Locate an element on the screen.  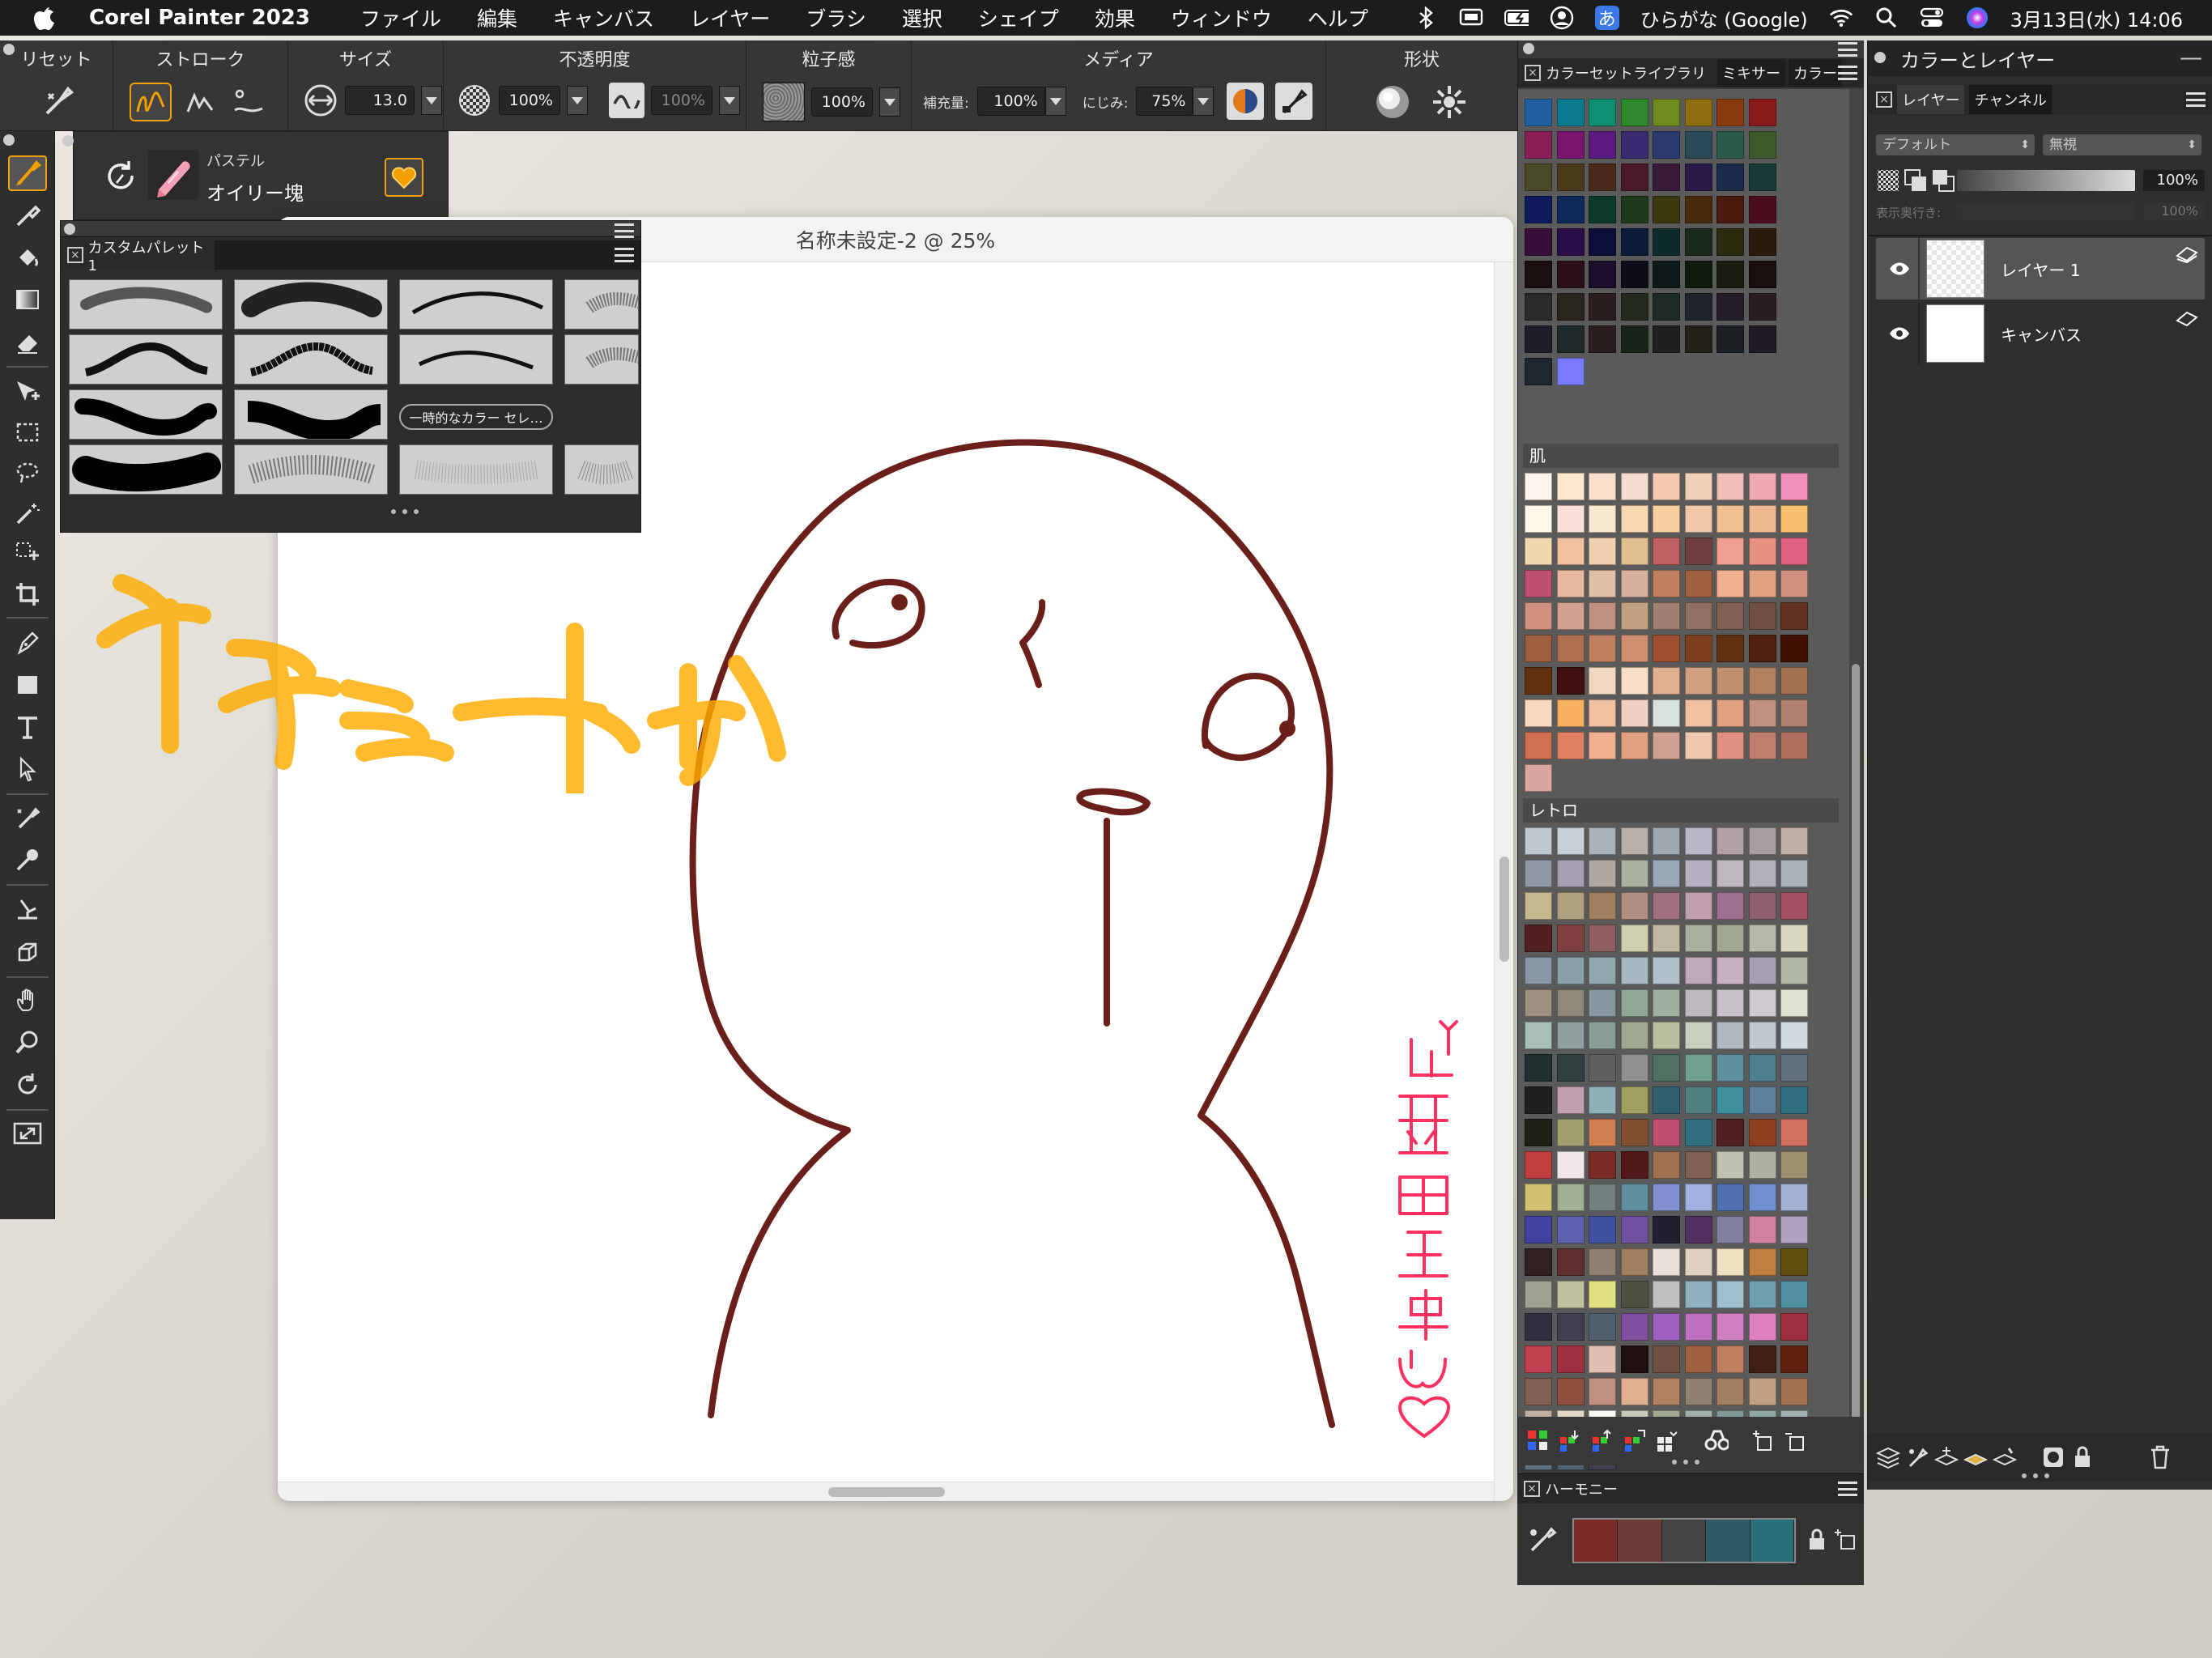
layers-more-icon is located at coordinates (2036, 1475).